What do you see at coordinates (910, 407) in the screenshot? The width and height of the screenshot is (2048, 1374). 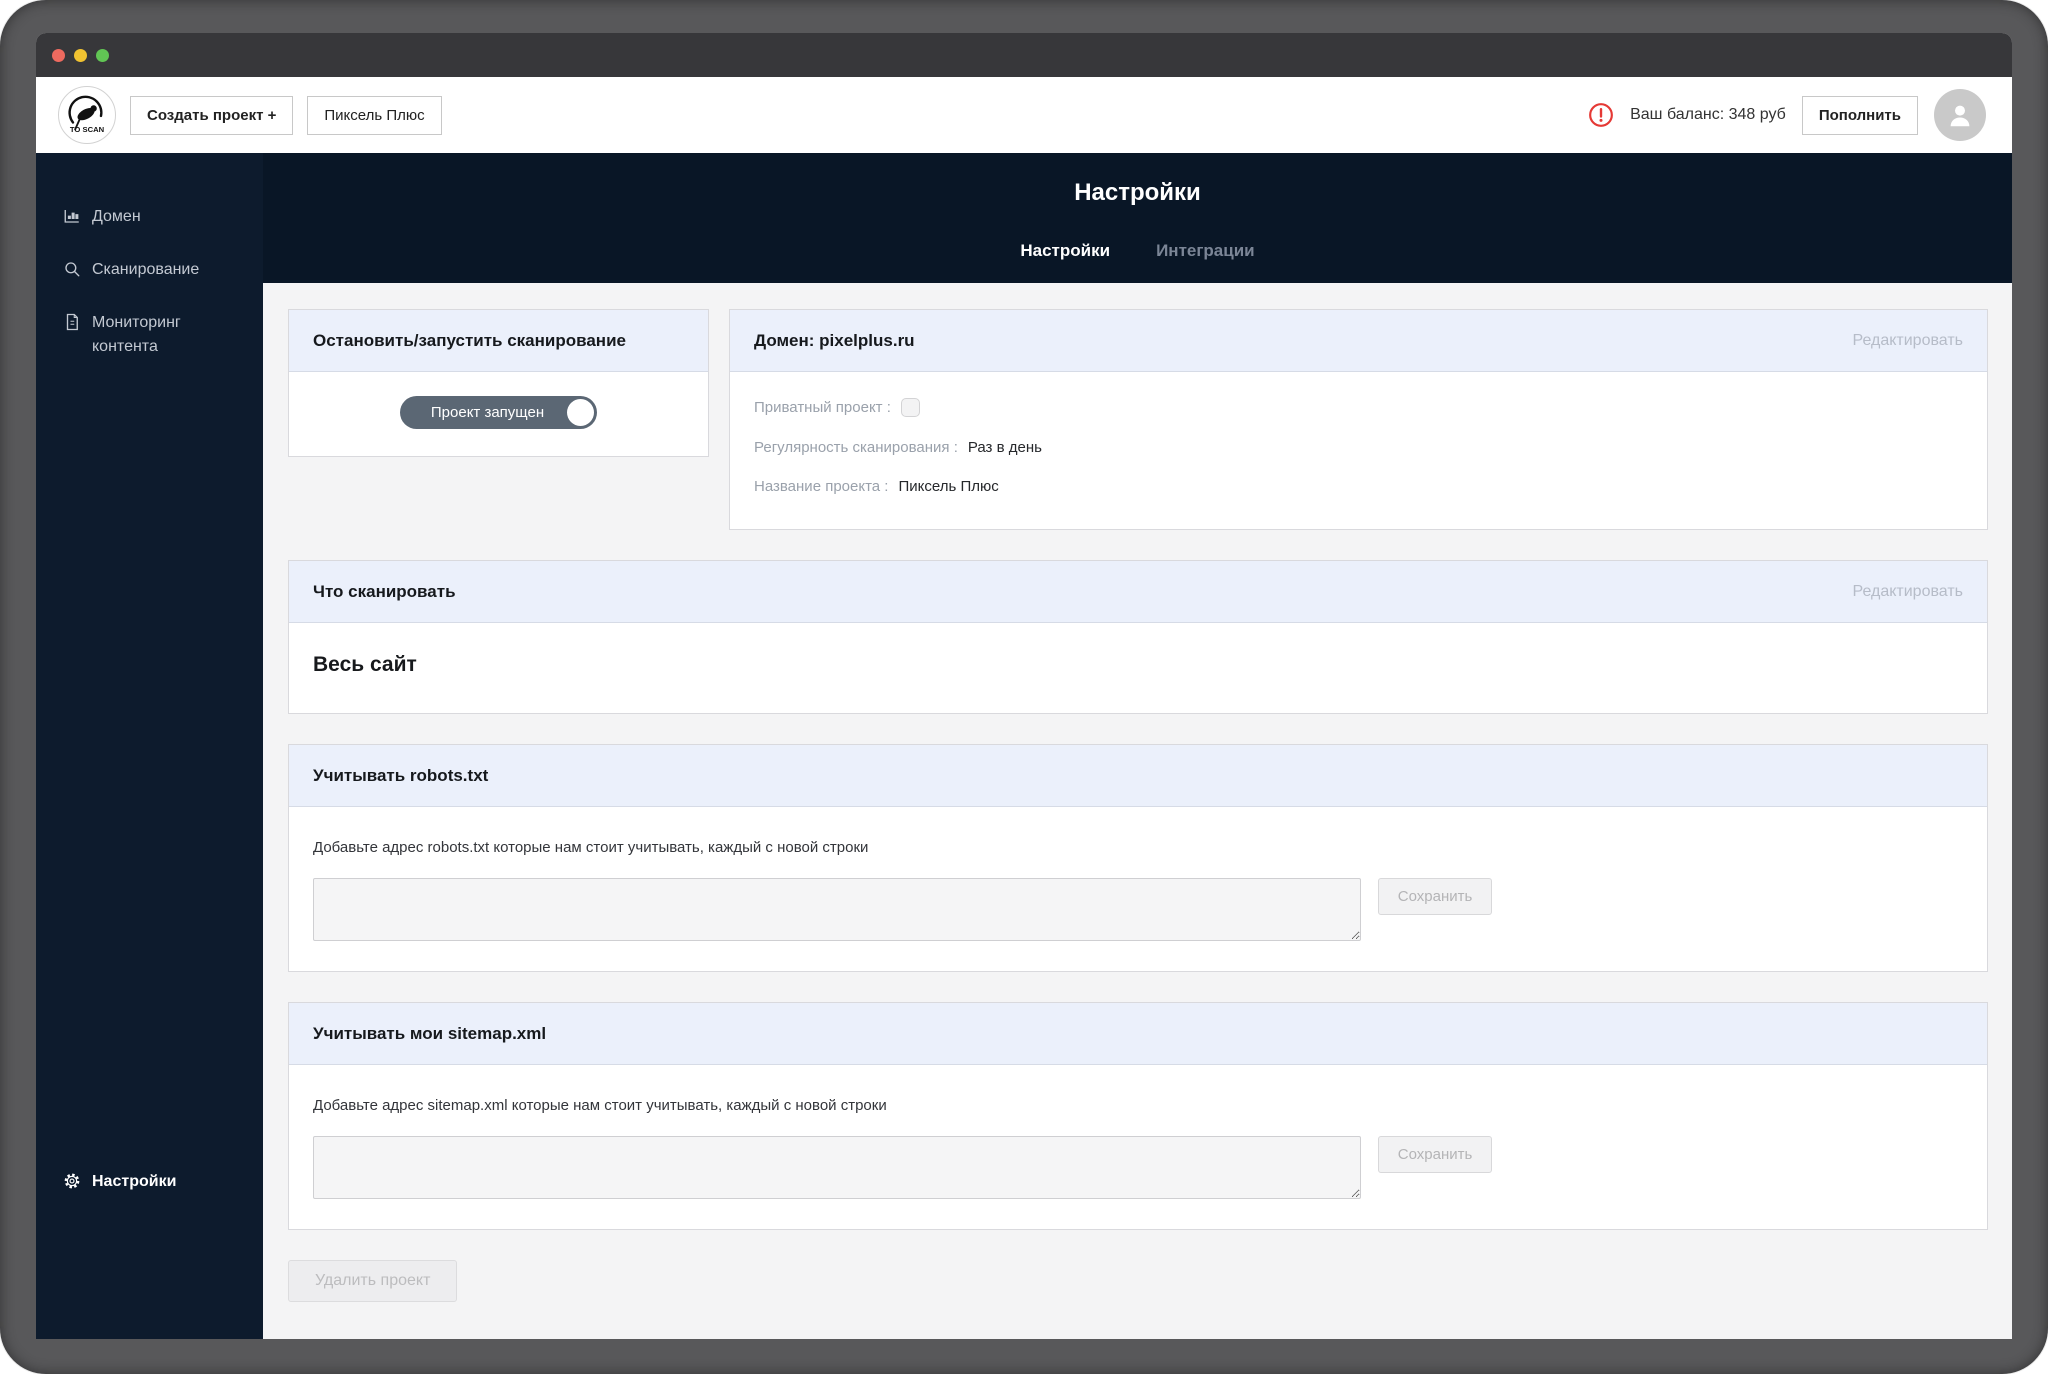 I see `private-project-checkbox` at bounding box center [910, 407].